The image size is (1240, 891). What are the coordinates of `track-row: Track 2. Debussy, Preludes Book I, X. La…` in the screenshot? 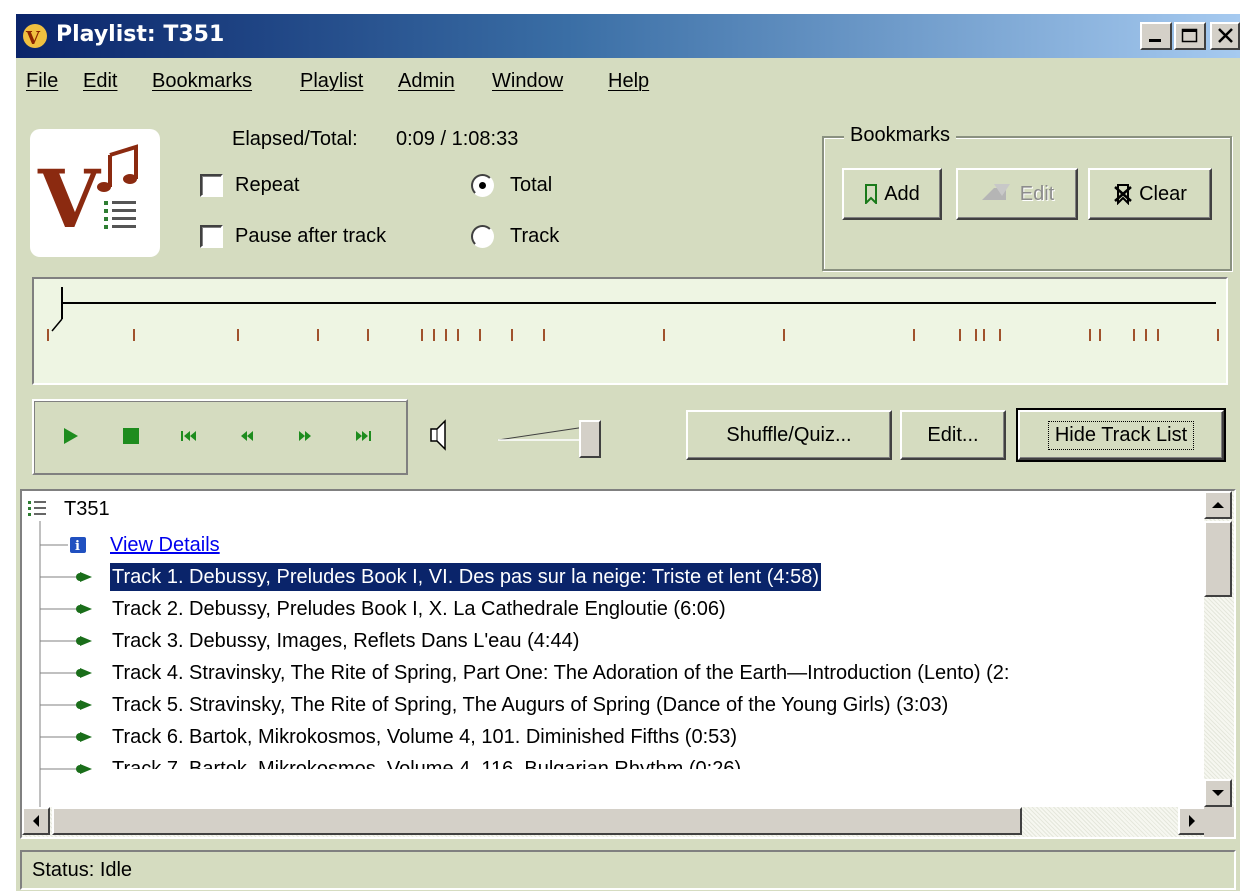 It's located at (419, 609).